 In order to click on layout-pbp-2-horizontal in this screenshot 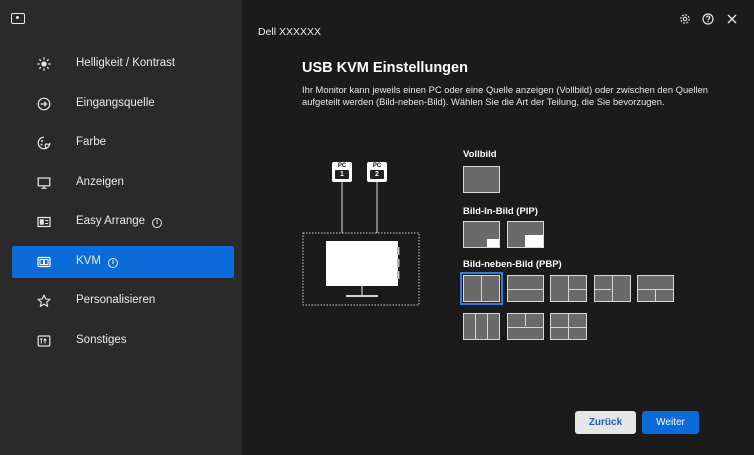, I will do `click(525, 288)`.